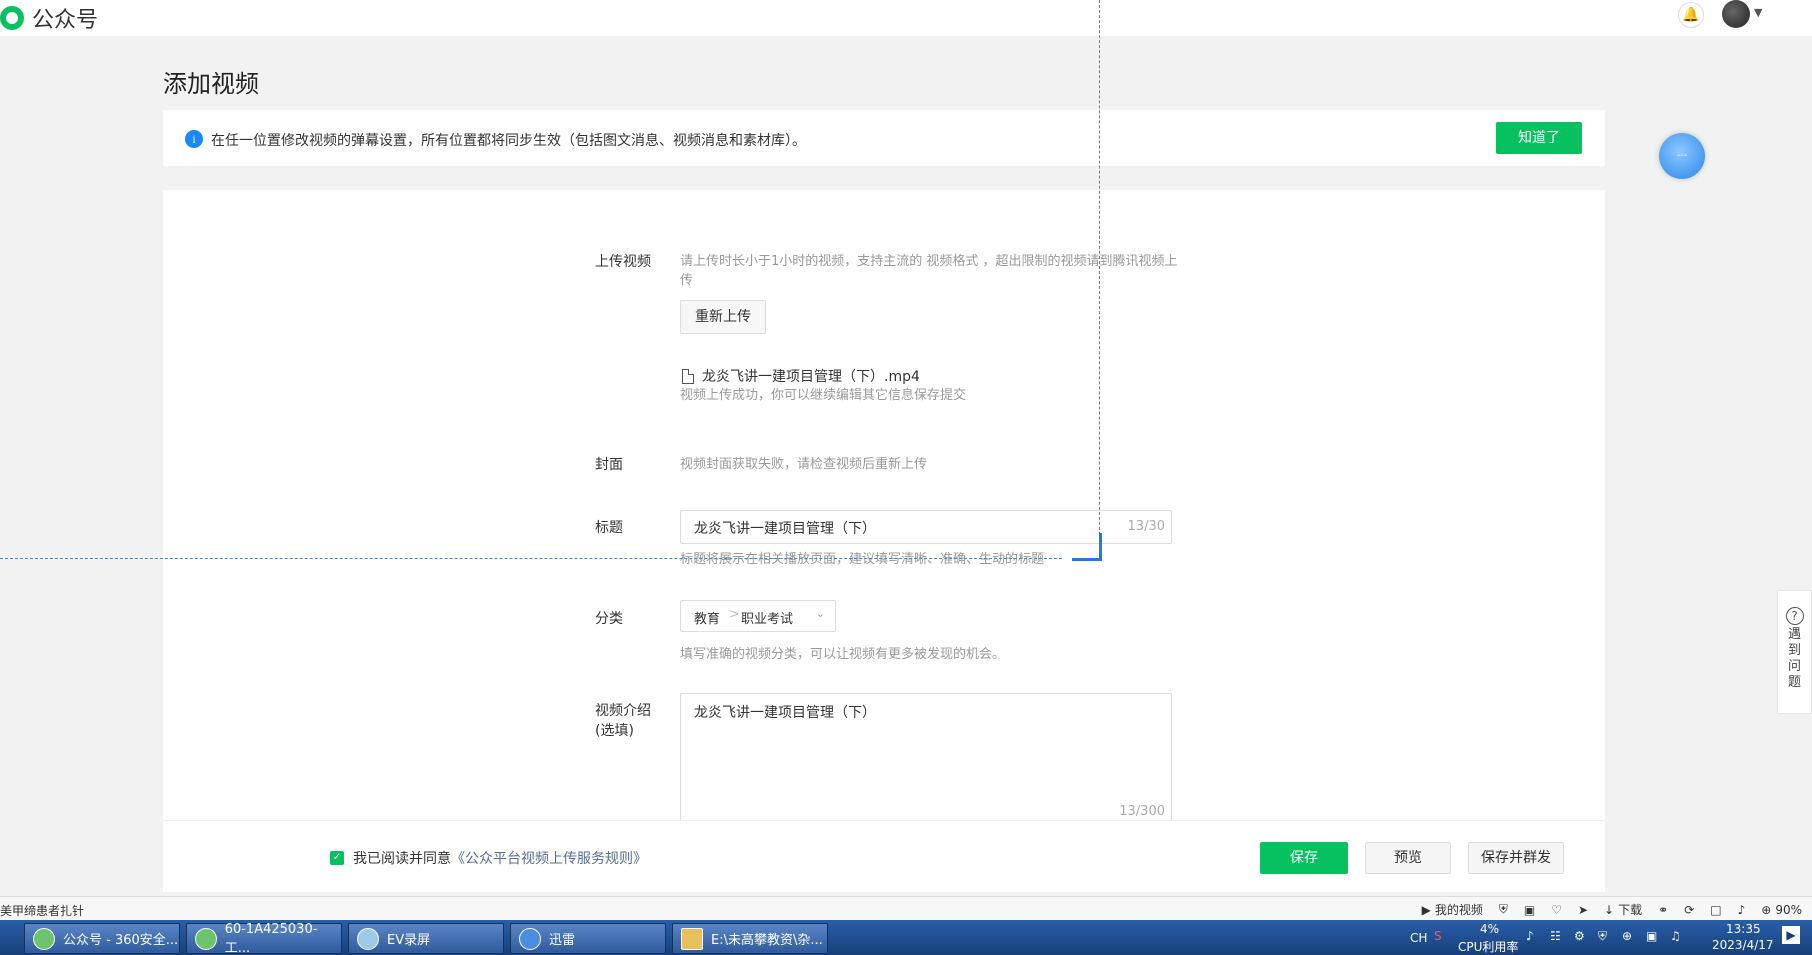  I want to click on logo-text: 公众号, so click(65, 20).